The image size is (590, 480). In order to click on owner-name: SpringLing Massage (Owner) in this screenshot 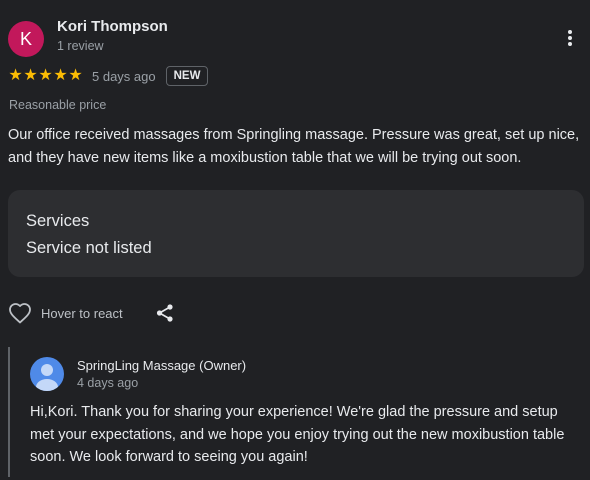, I will do `click(162, 365)`.